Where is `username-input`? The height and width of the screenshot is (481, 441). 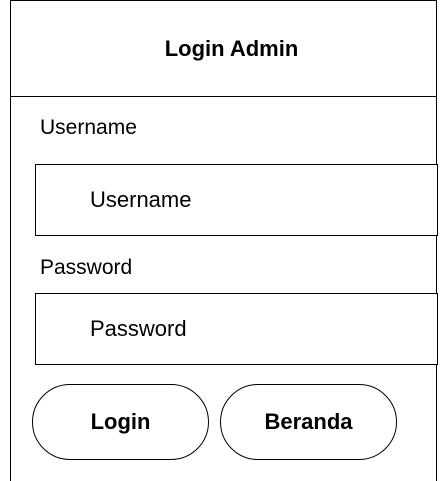
username-input is located at coordinates (236, 200).